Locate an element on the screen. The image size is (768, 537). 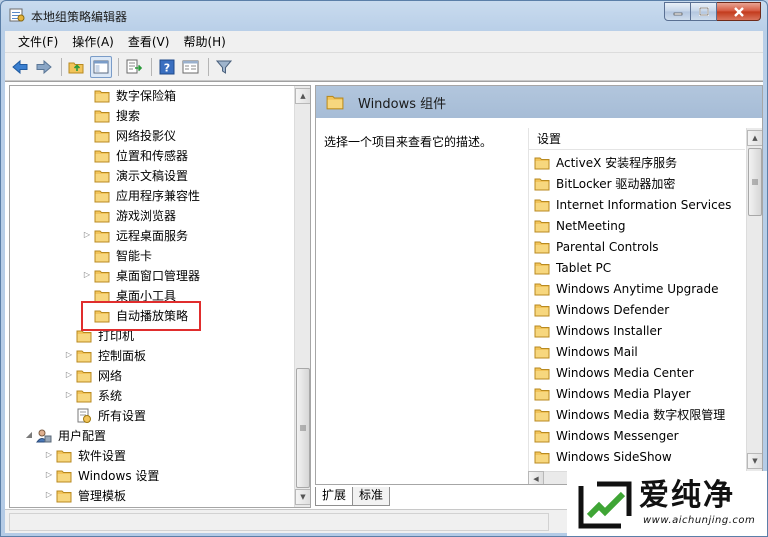
menu-view: 查看(V) is located at coordinates (149, 42).